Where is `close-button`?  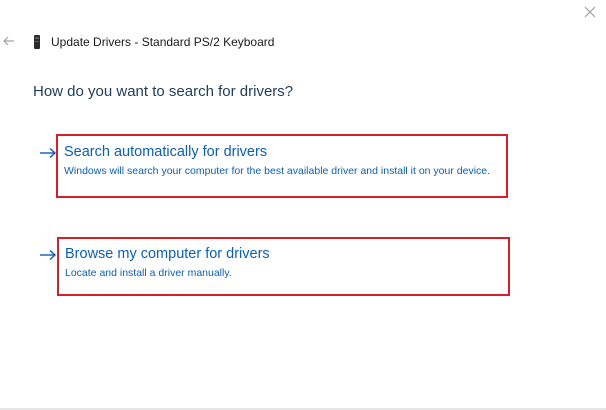 close-button is located at coordinates (590, 13).